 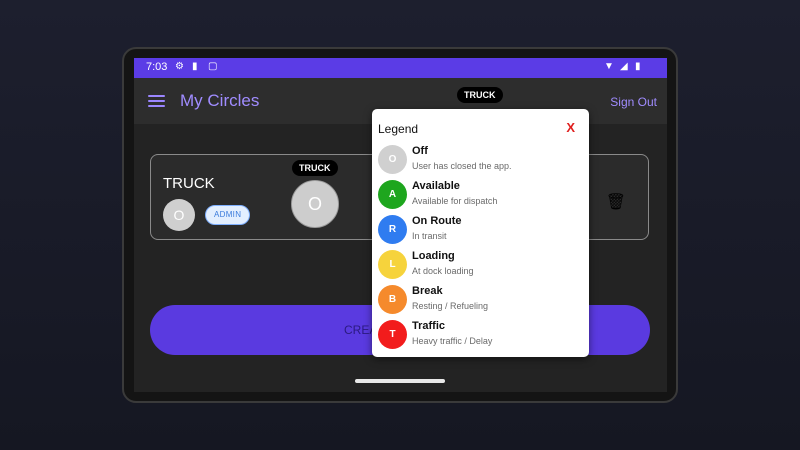 I want to click on sim-status-icon: ▮, so click(x=195, y=66).